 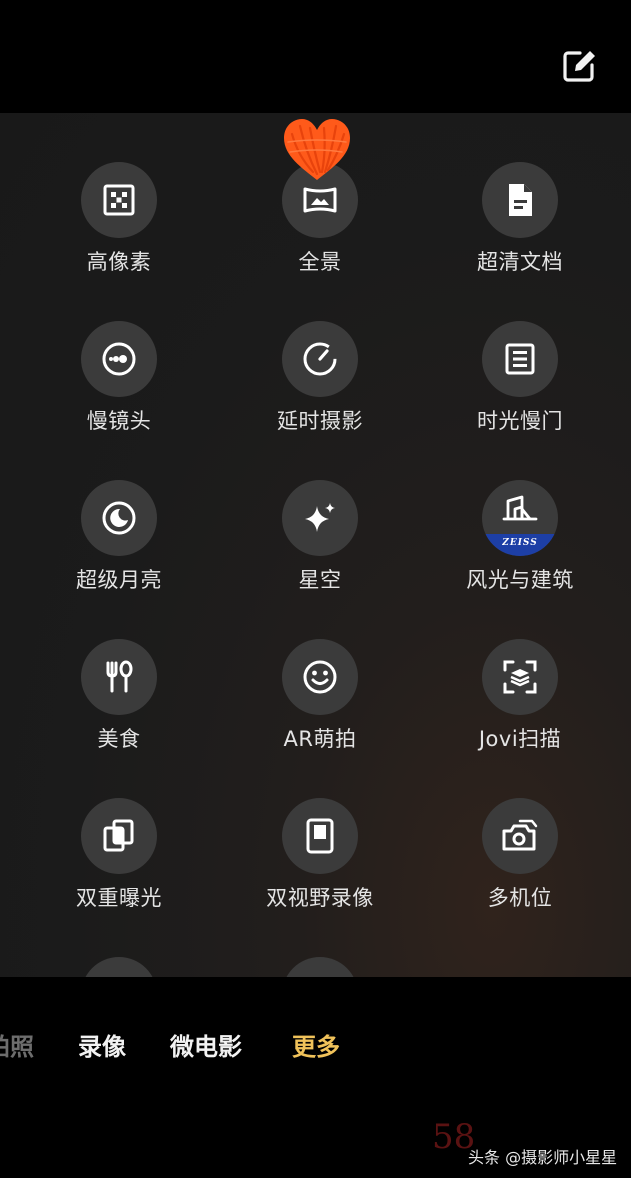 I want to click on mode-multi-camera: 多机位, so click(x=520, y=863).